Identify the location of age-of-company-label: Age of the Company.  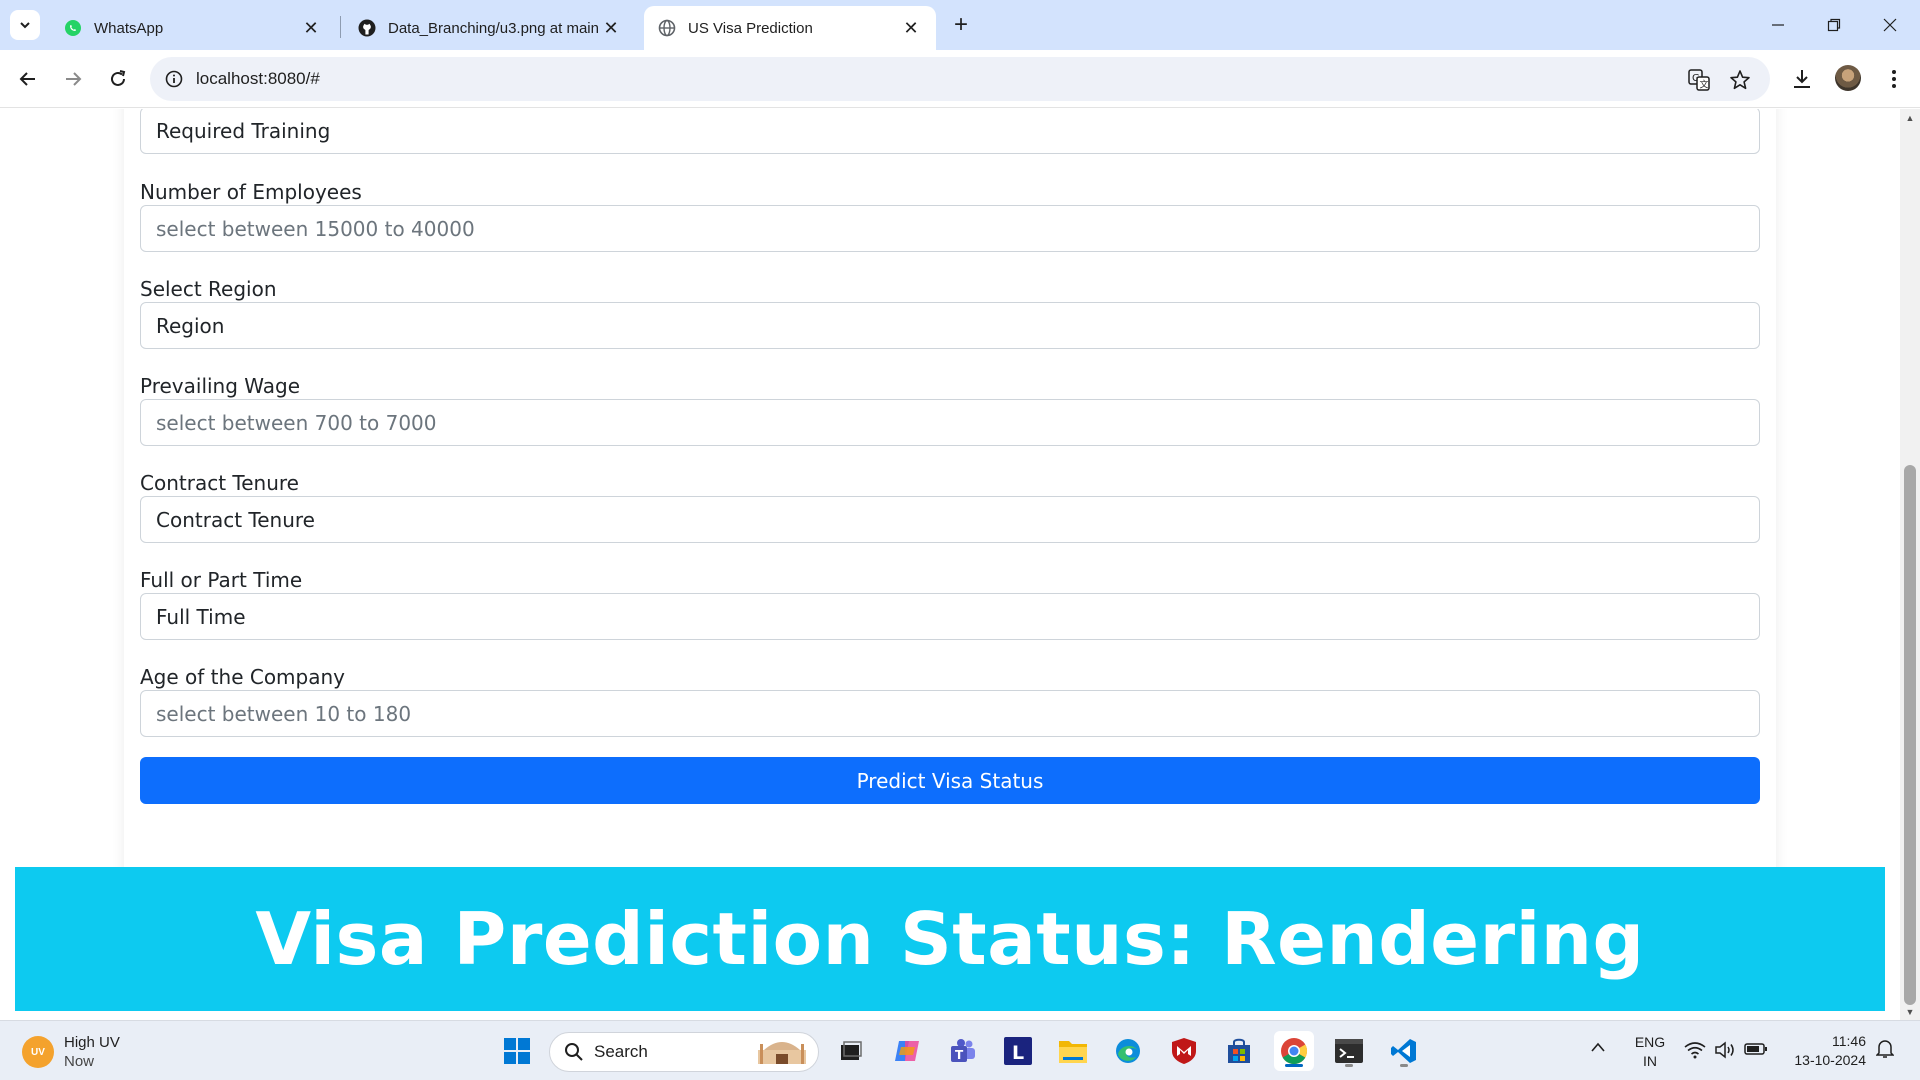
(242, 677).